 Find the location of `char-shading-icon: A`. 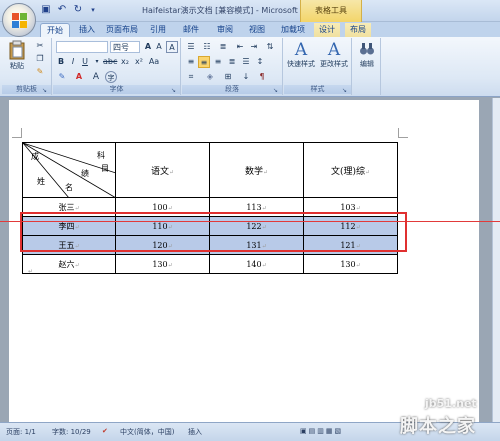

char-shading-icon: A is located at coordinates (96, 77).